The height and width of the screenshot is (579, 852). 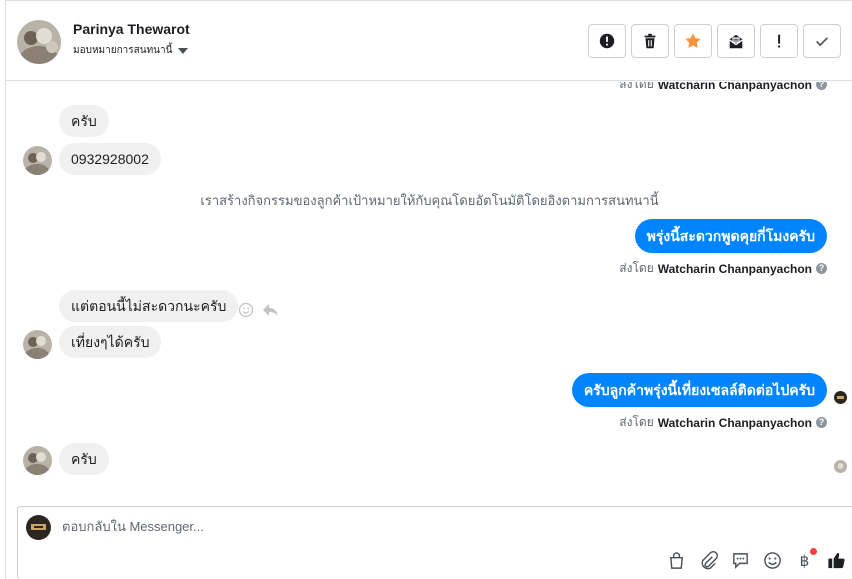 I want to click on important-icon, so click(x=779, y=41).